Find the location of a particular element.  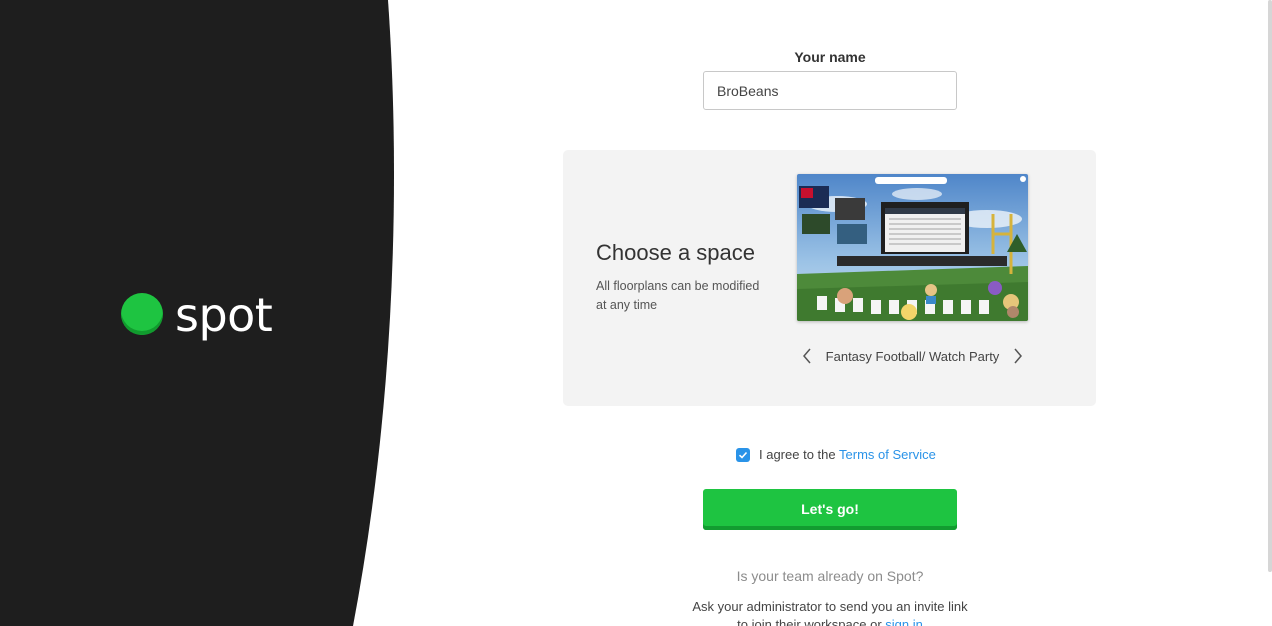

next-space-button is located at coordinates (1018, 356).